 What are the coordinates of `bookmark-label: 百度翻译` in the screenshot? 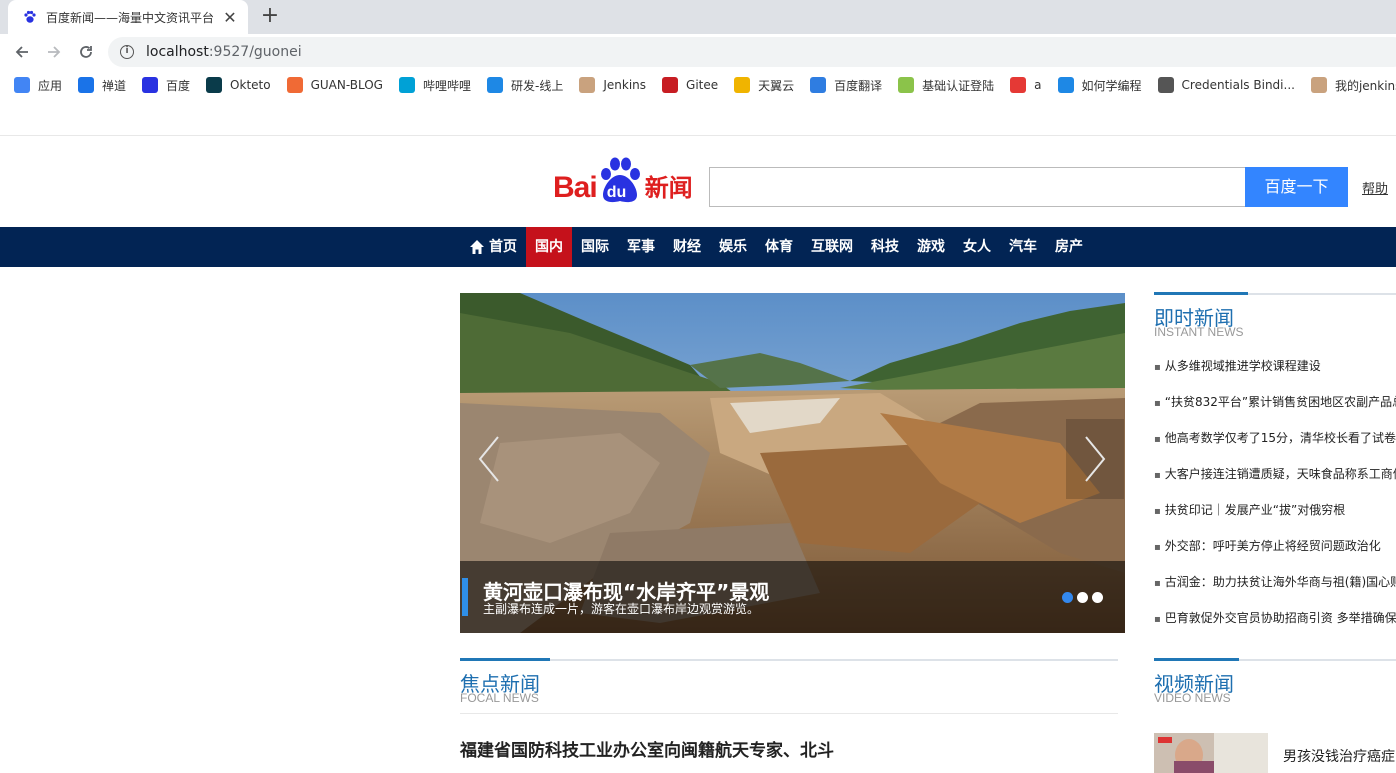 It's located at (858, 85).